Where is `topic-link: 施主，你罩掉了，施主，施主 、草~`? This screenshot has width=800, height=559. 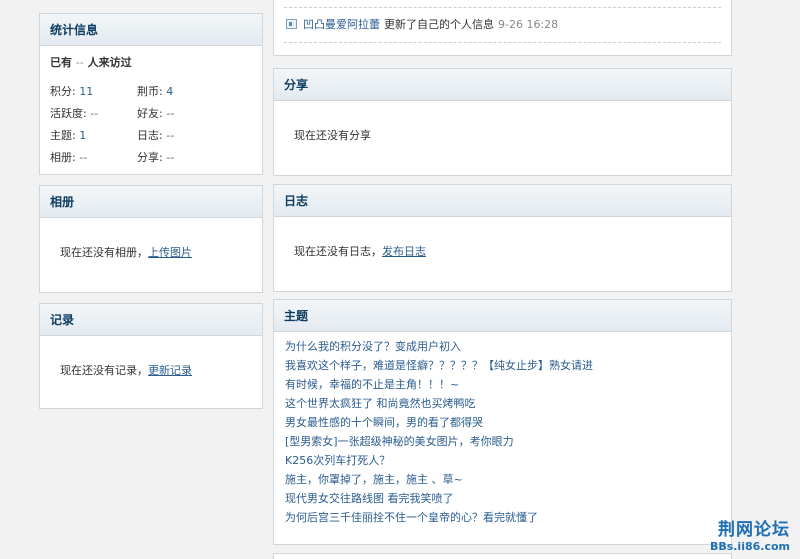 topic-link: 施主，你罩掉了，施主，施主 、草~ is located at coordinates (439, 479).